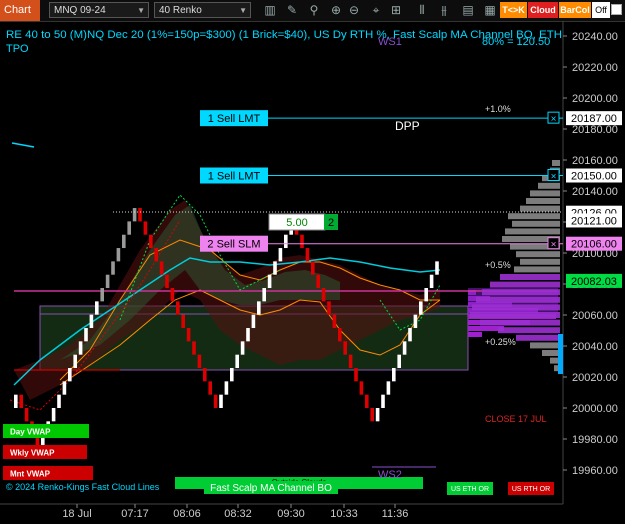 Image resolution: width=625 pixels, height=524 pixels. Describe the element at coordinates (271, 488) in the screenshot. I see `footer-fast-scalp: Fast Scalp MA Channel BO` at that location.